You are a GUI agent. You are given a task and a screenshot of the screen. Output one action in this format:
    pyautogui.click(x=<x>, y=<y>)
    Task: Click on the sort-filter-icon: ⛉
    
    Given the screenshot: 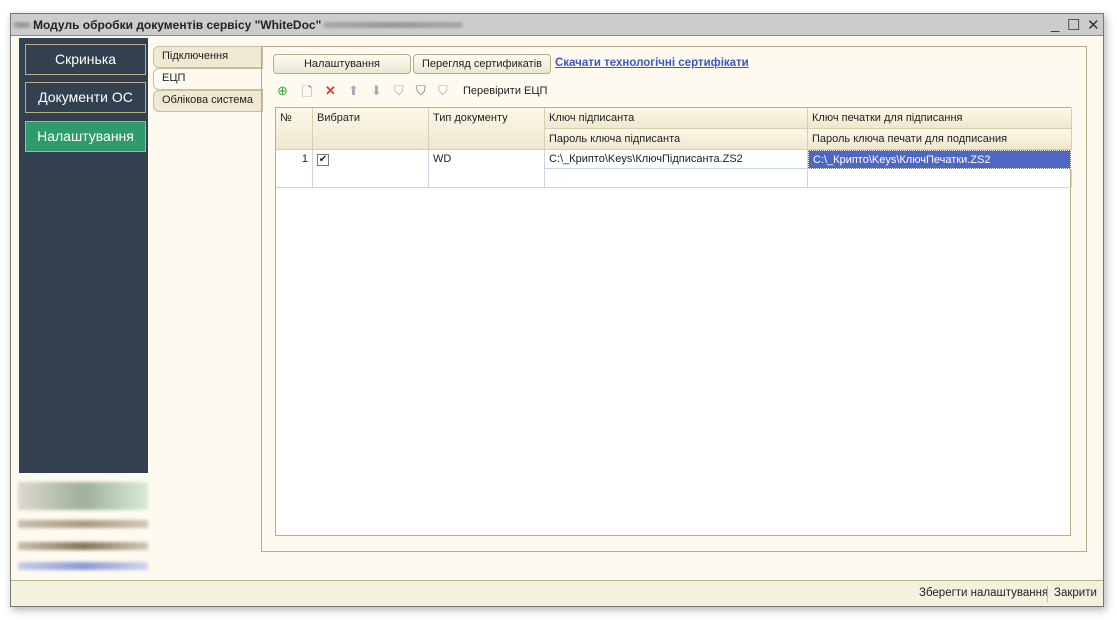 What is the action you would take?
    pyautogui.click(x=421, y=91)
    